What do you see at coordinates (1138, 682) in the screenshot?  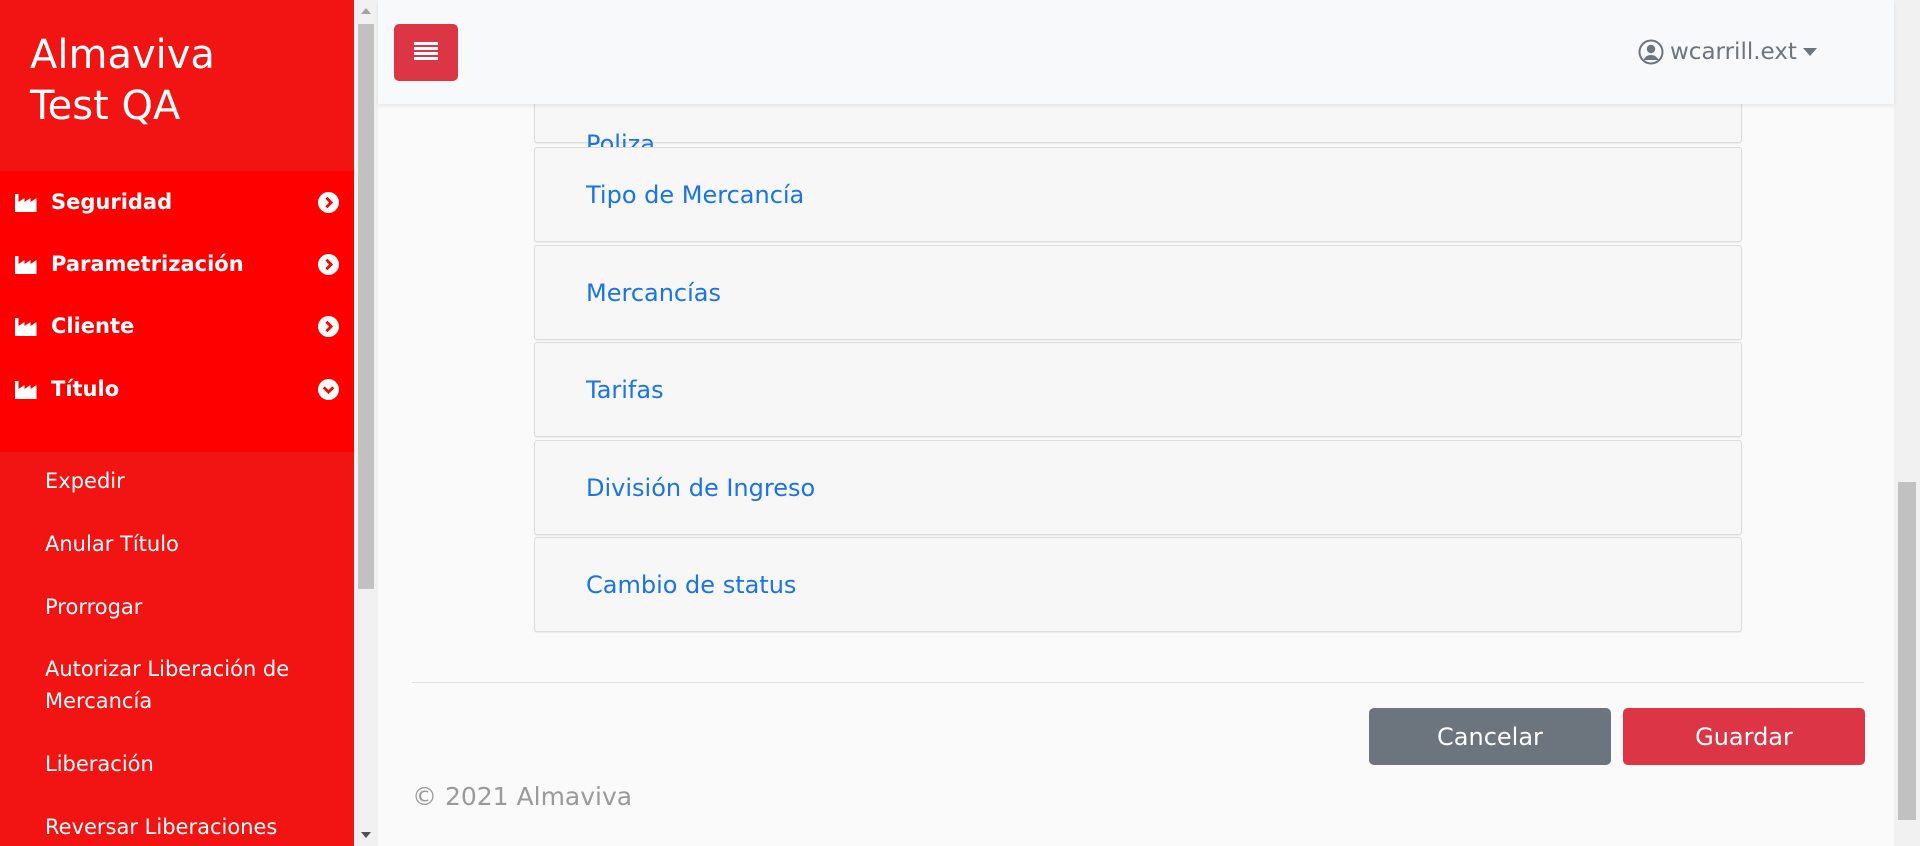 I see `section-divider` at bounding box center [1138, 682].